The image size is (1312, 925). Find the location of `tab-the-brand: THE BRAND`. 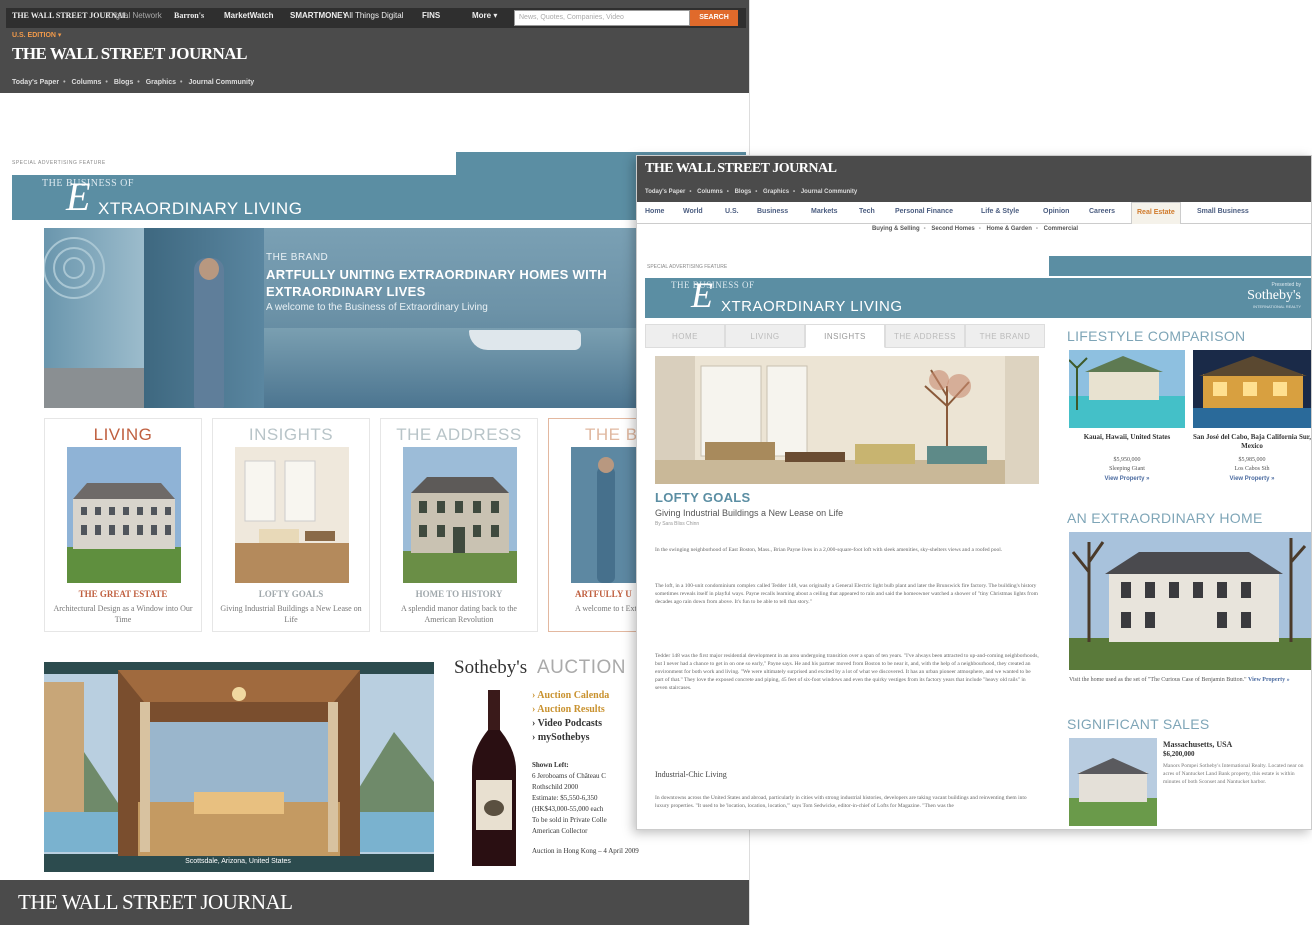

tab-the-brand: THE BRAND is located at coordinates (1005, 336).